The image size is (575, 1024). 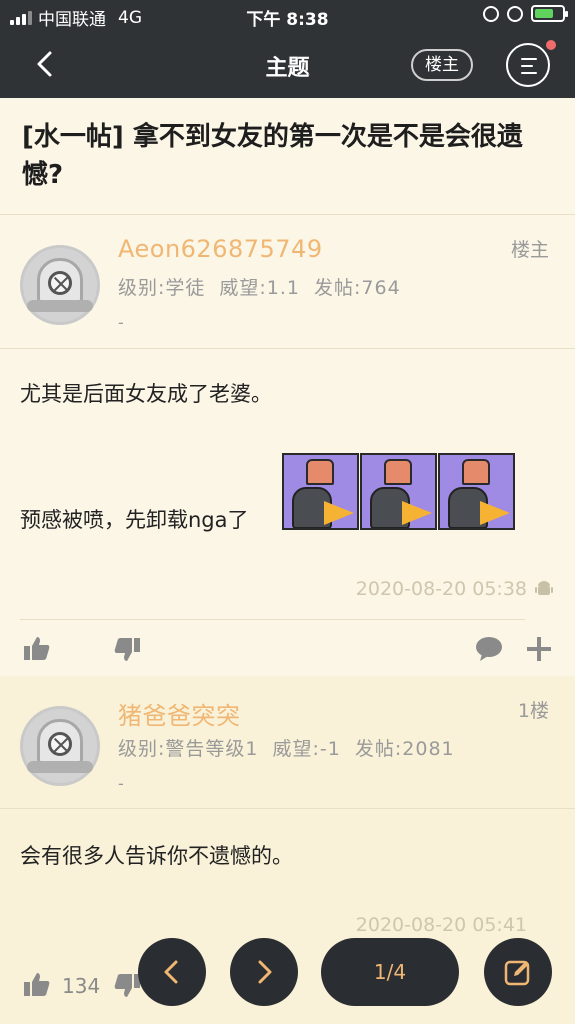 I want to click on battery-icon, so click(x=549, y=13).